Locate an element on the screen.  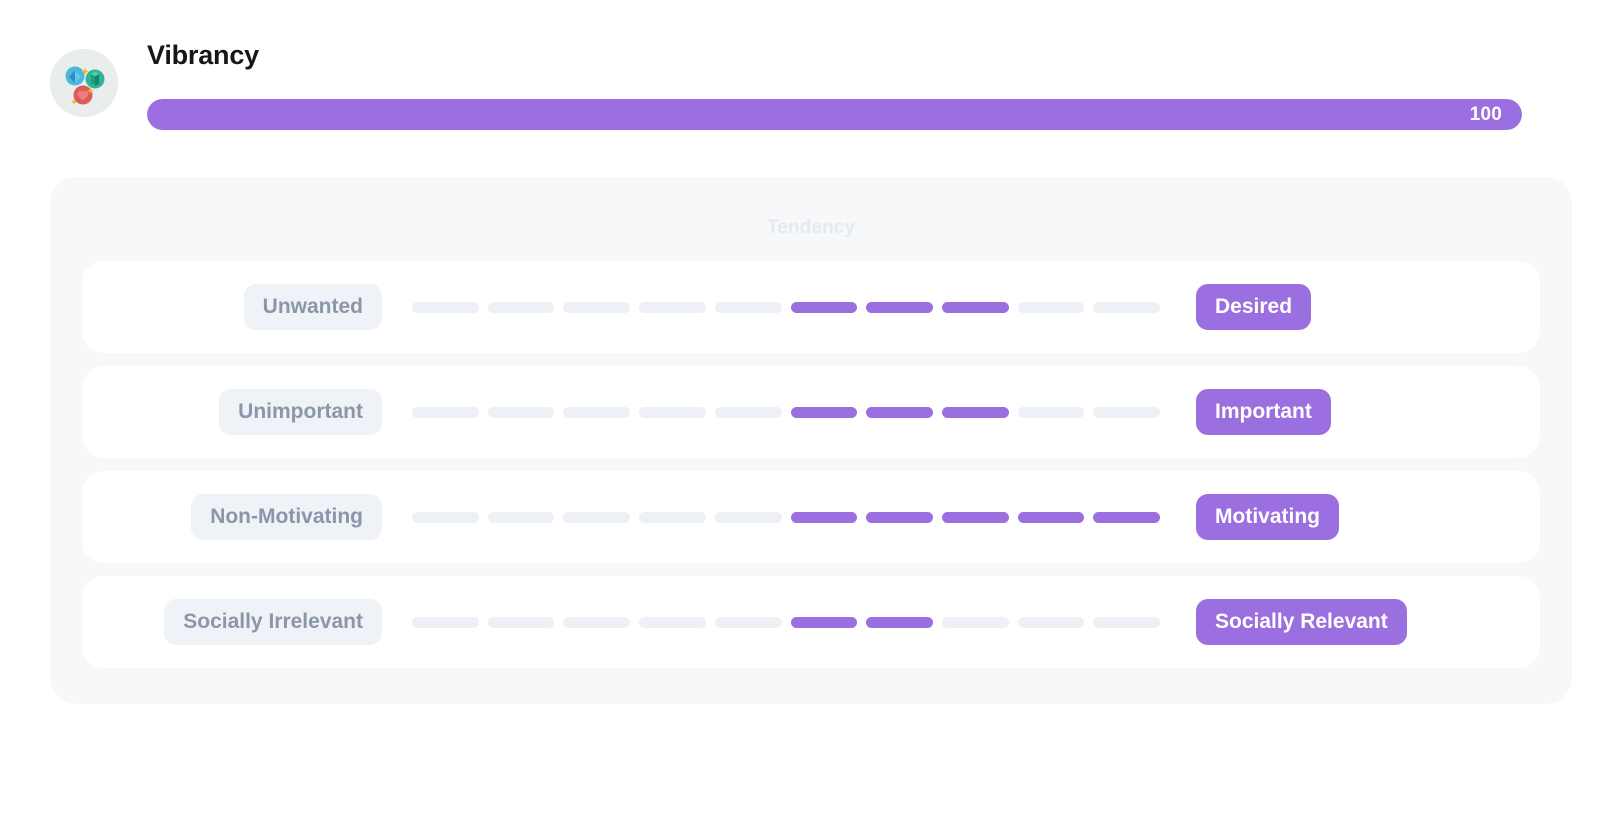
page-title: Vibrancy is located at coordinates (203, 55).